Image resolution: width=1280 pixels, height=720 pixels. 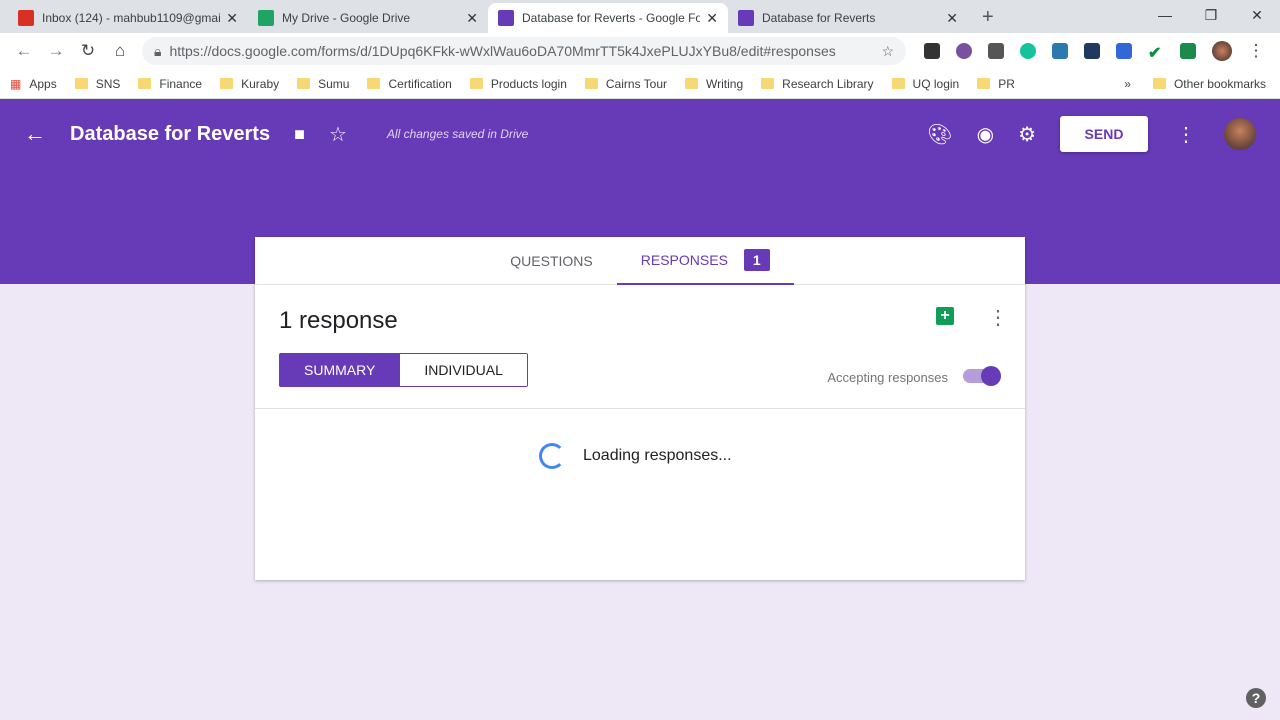 What do you see at coordinates (625, 84) in the screenshot?
I see `bookmark-folder: Cairns Tour` at bounding box center [625, 84].